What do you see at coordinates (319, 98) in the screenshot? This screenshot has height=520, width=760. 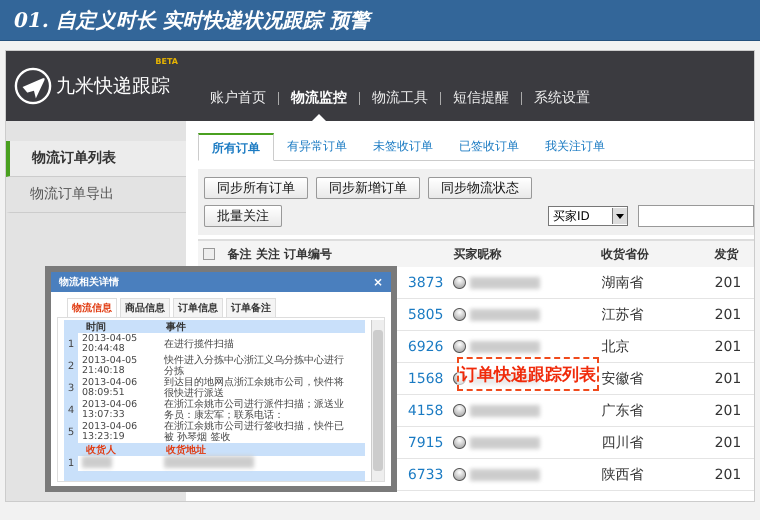 I see `nav-item: 物流监控` at bounding box center [319, 98].